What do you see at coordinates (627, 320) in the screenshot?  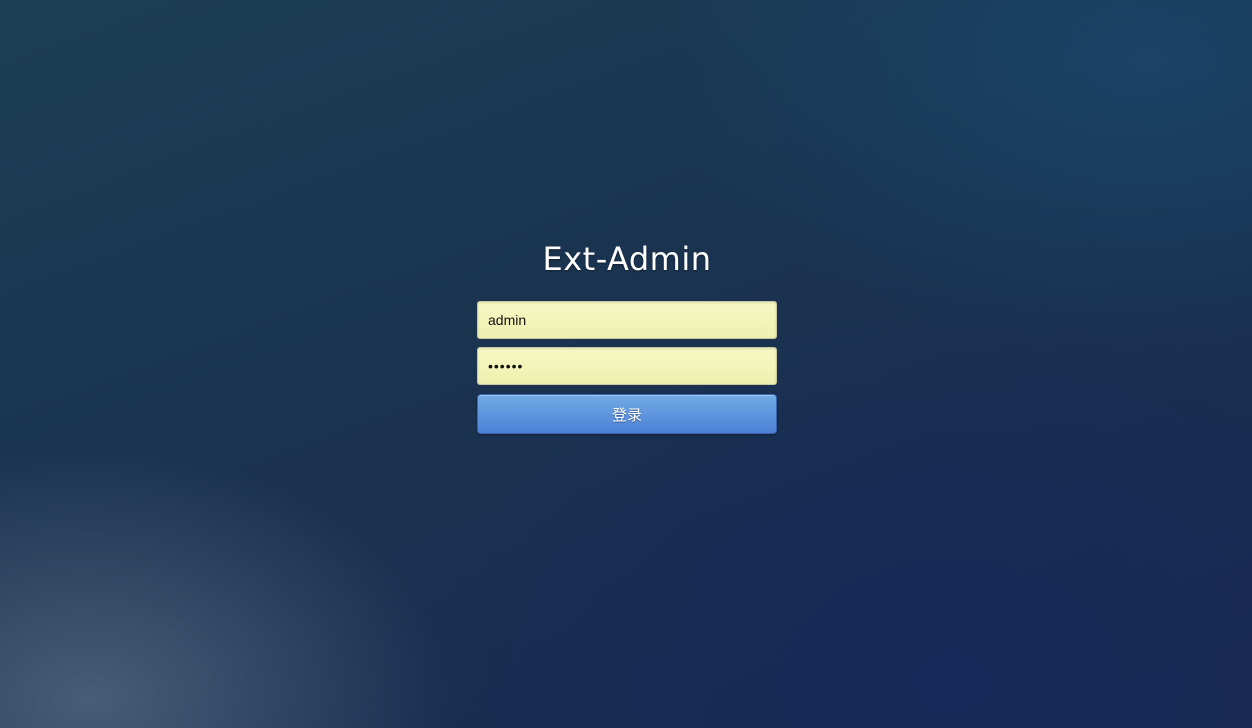 I see `username-input` at bounding box center [627, 320].